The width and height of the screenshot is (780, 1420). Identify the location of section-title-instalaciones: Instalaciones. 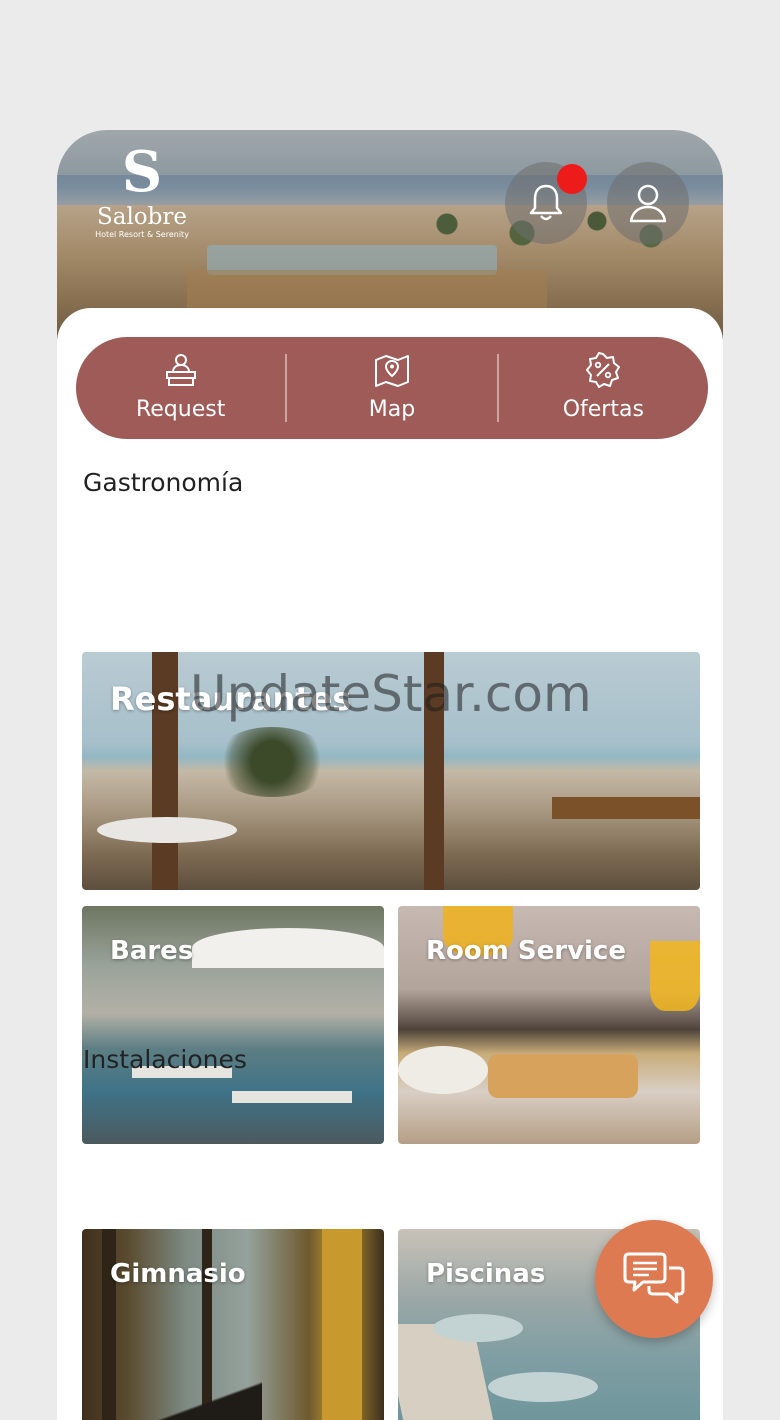
(165, 1059).